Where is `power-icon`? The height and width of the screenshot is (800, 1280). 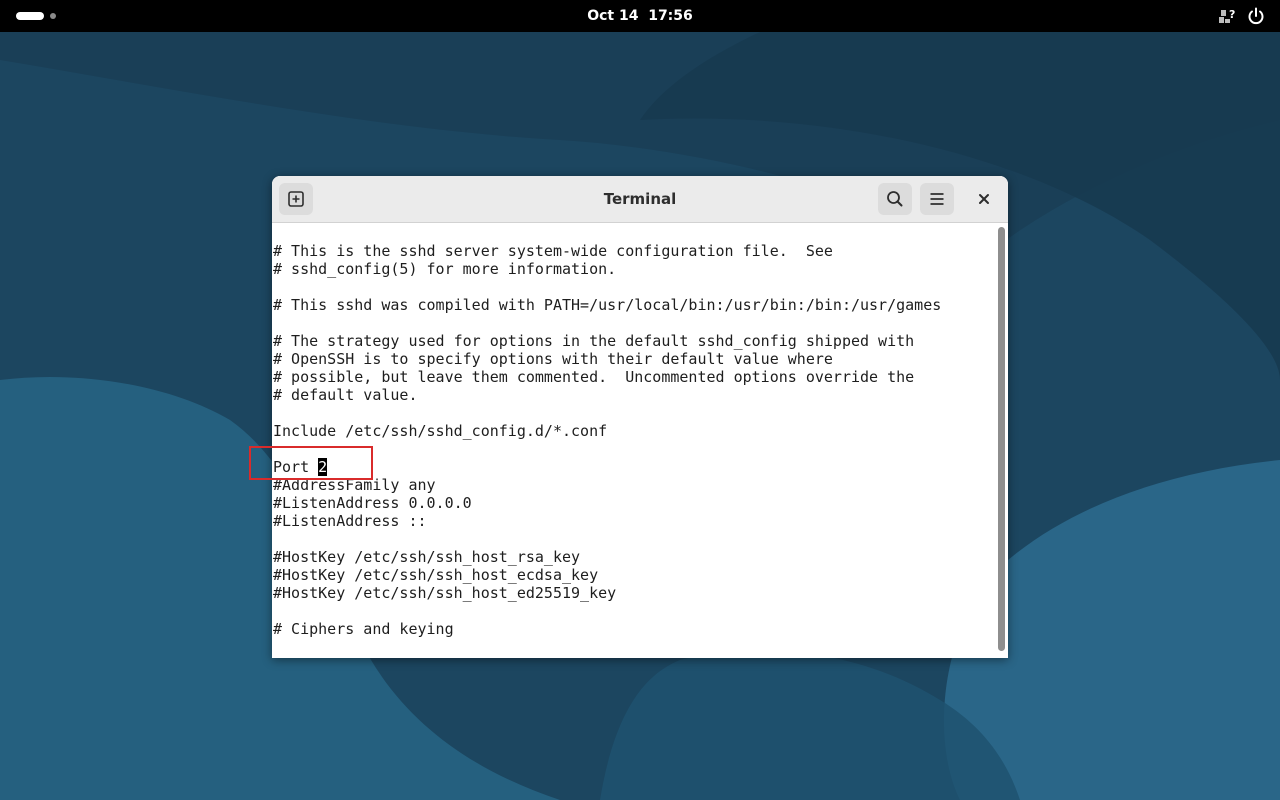
power-icon is located at coordinates (1256, 16).